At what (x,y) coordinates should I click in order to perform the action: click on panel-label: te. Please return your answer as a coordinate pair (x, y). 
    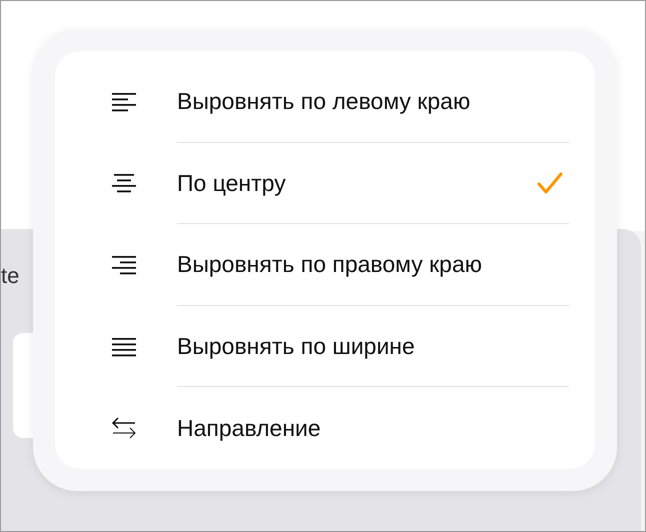
    Looking at the image, I should click on (10, 276).